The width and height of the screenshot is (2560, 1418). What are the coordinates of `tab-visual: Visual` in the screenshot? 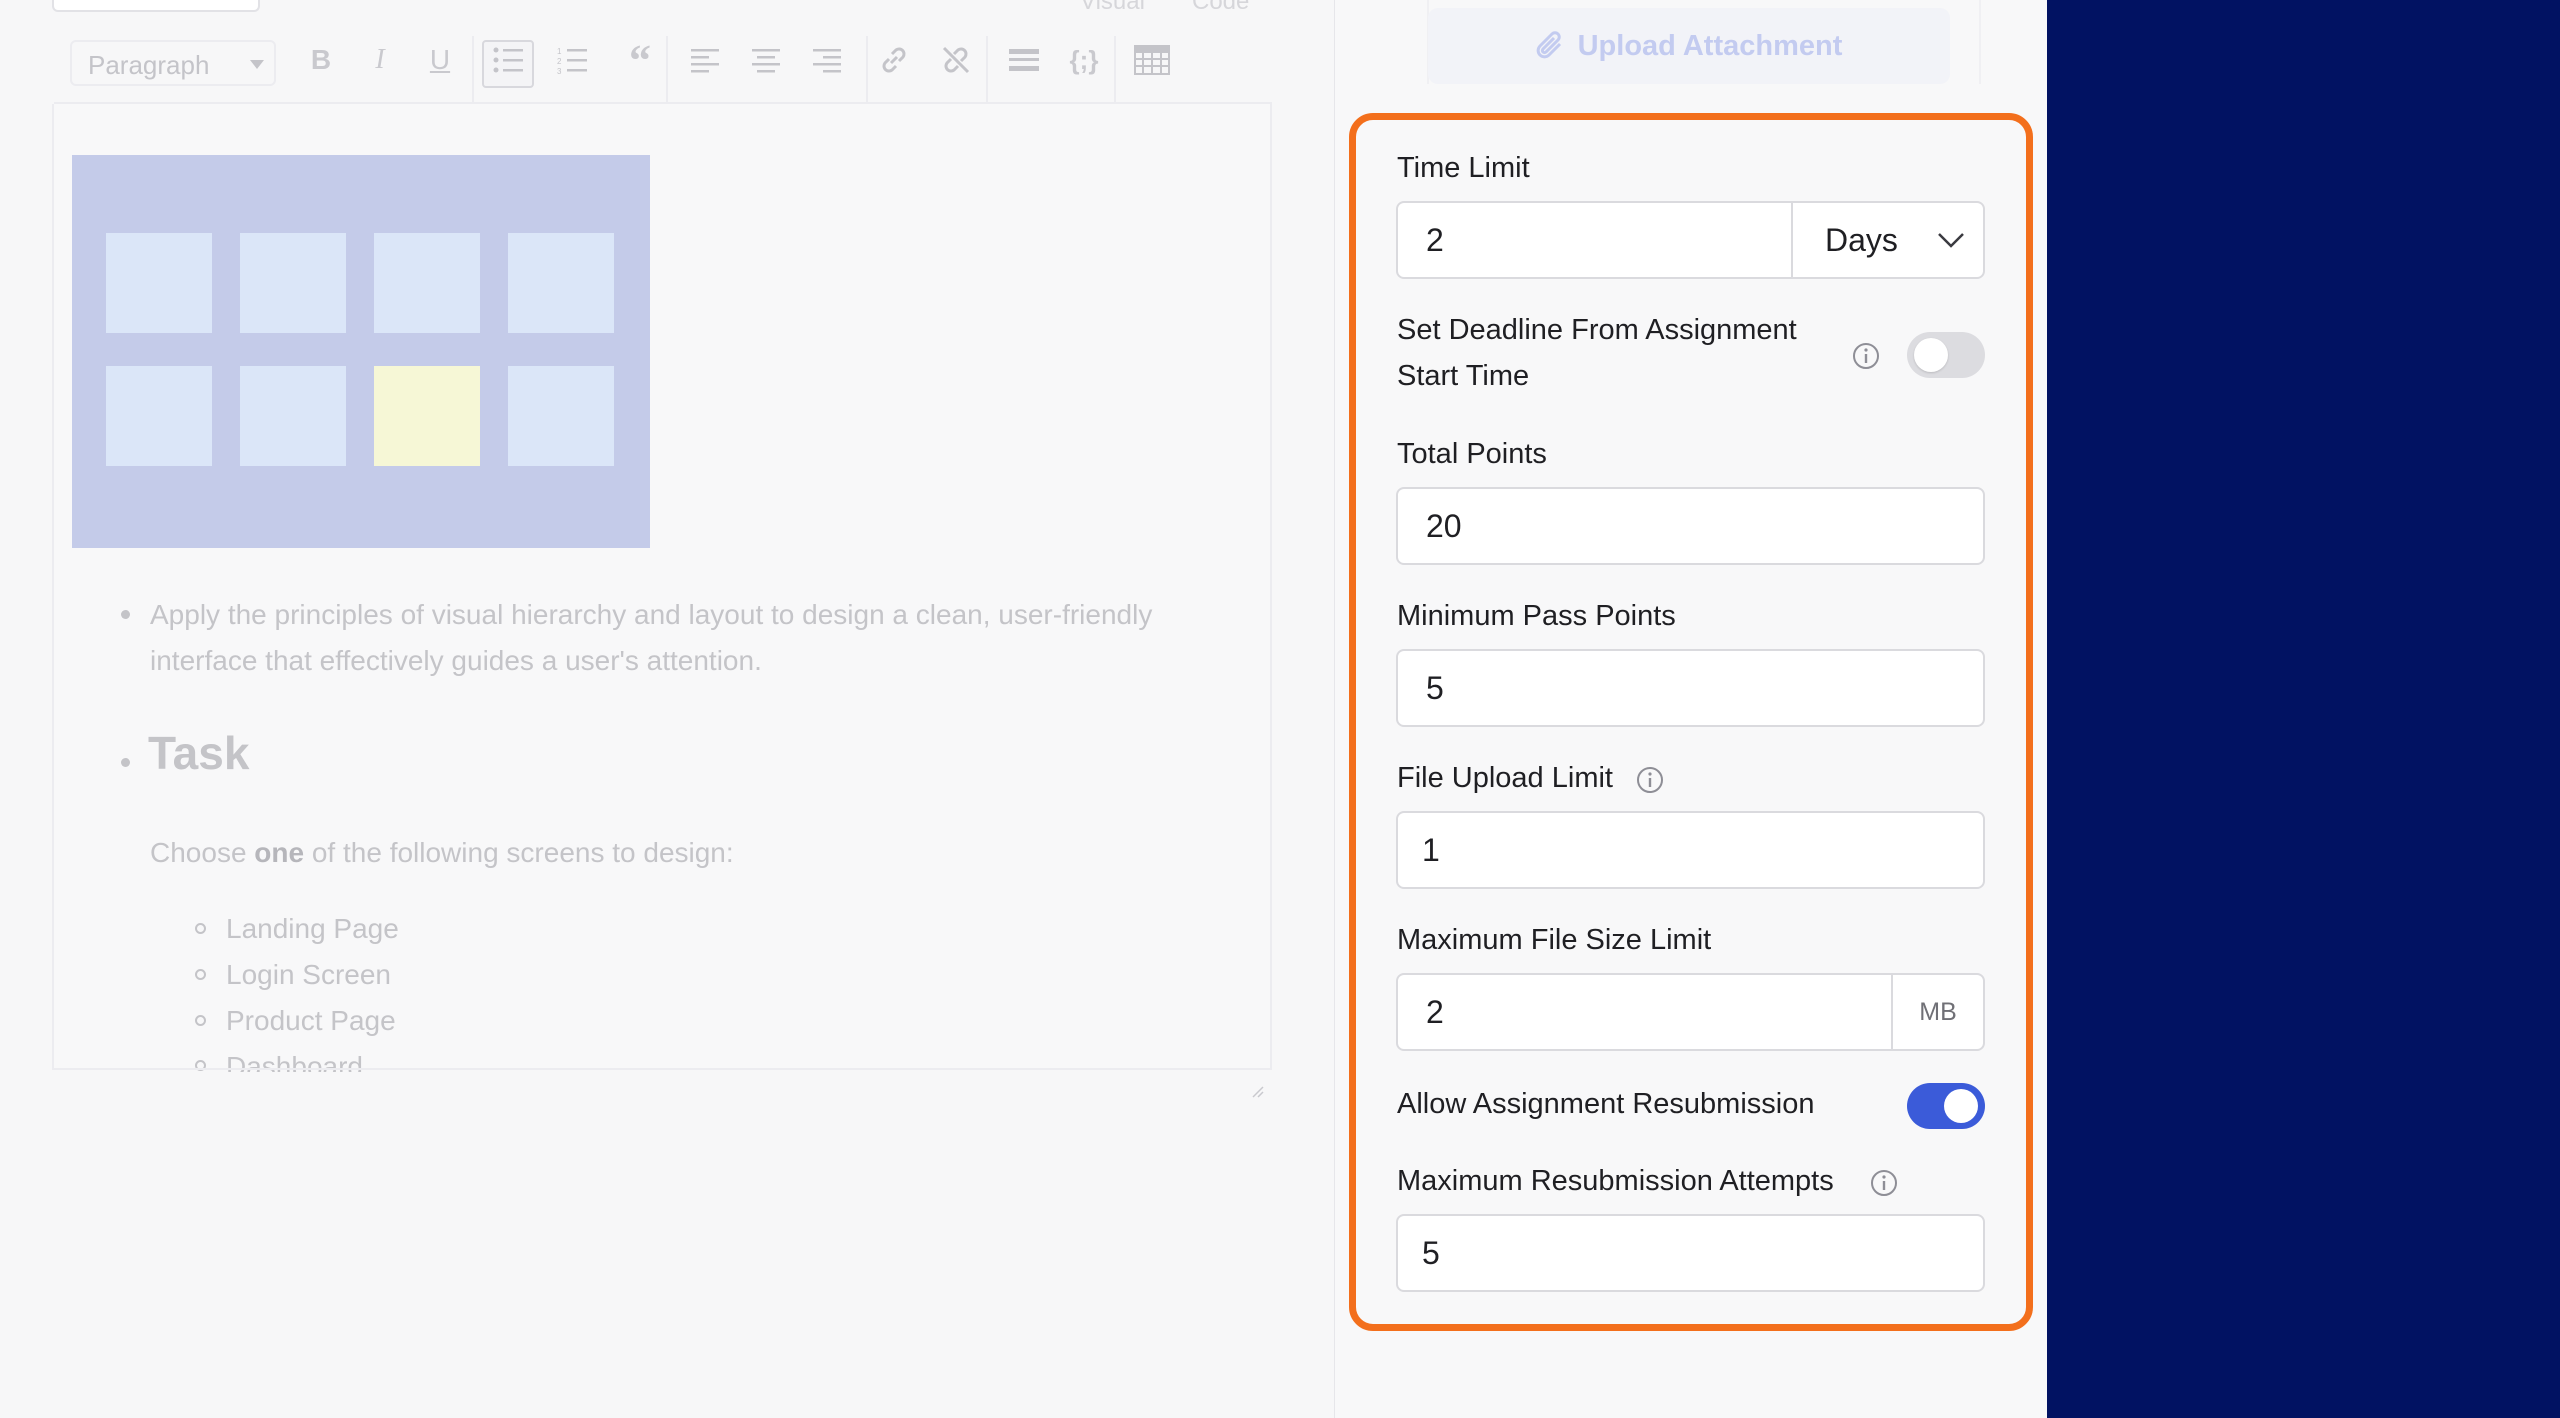 It's located at (1112, 8).